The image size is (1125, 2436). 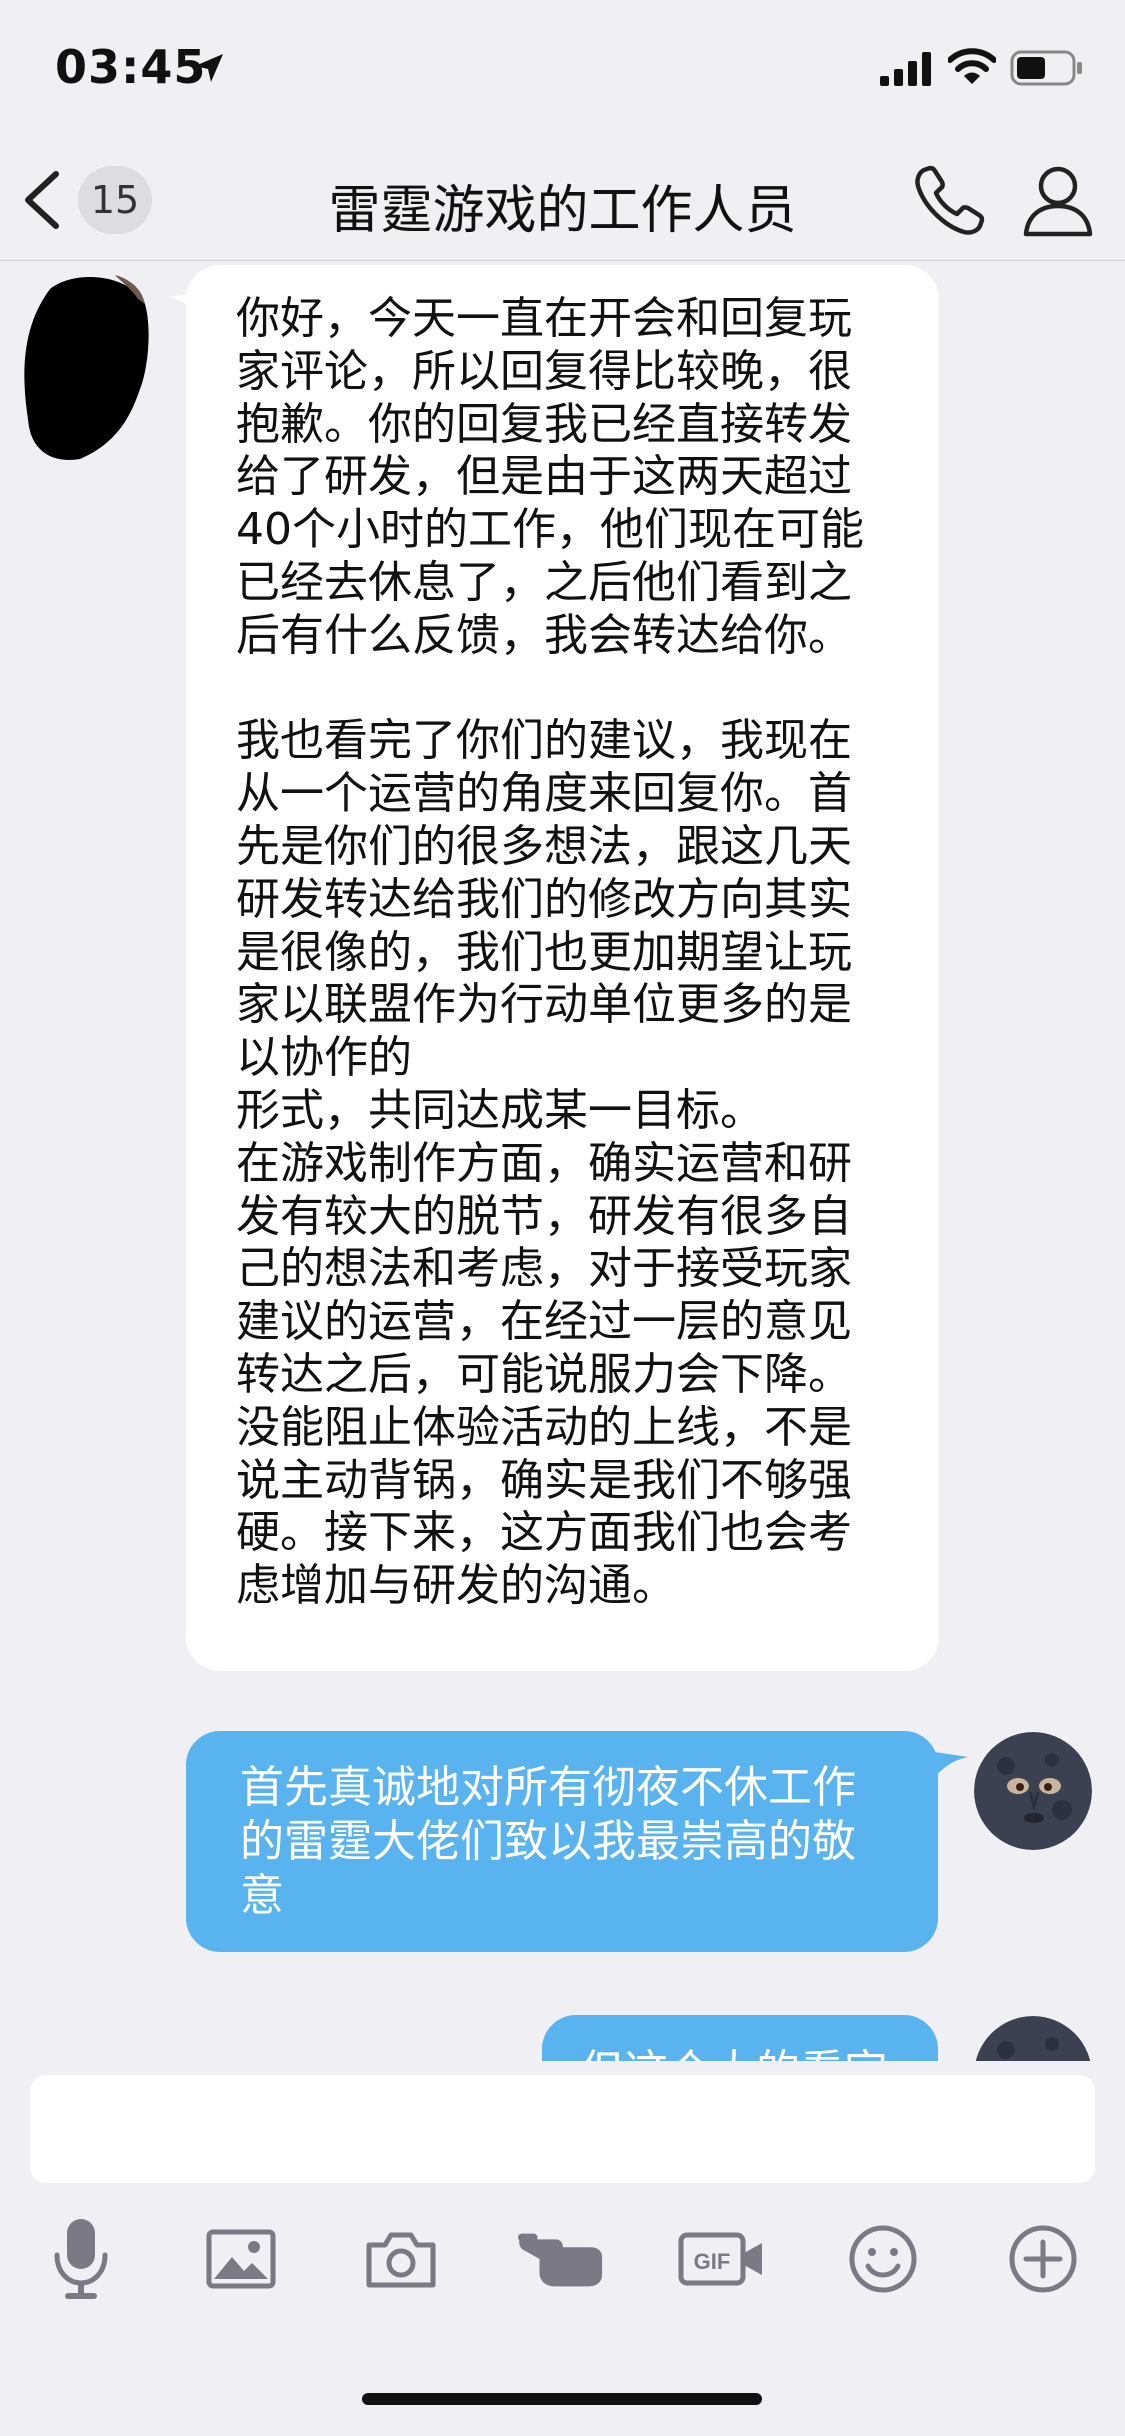 What do you see at coordinates (905, 69) in the screenshot?
I see `signal-icon` at bounding box center [905, 69].